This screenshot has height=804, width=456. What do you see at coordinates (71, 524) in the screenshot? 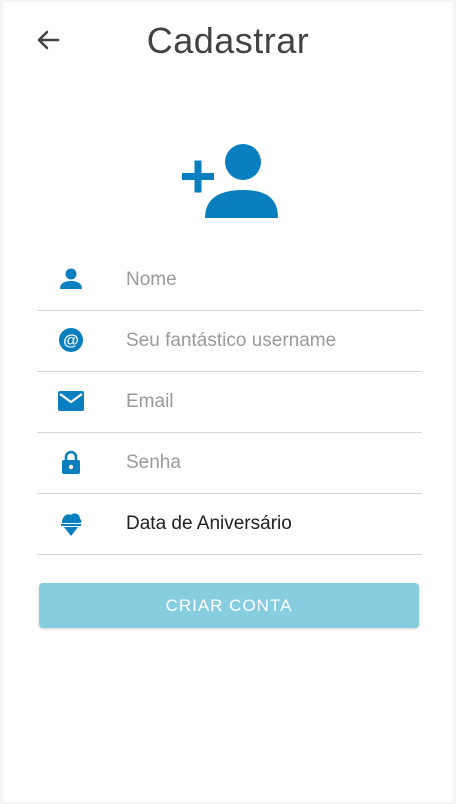
I see `cake-icon` at bounding box center [71, 524].